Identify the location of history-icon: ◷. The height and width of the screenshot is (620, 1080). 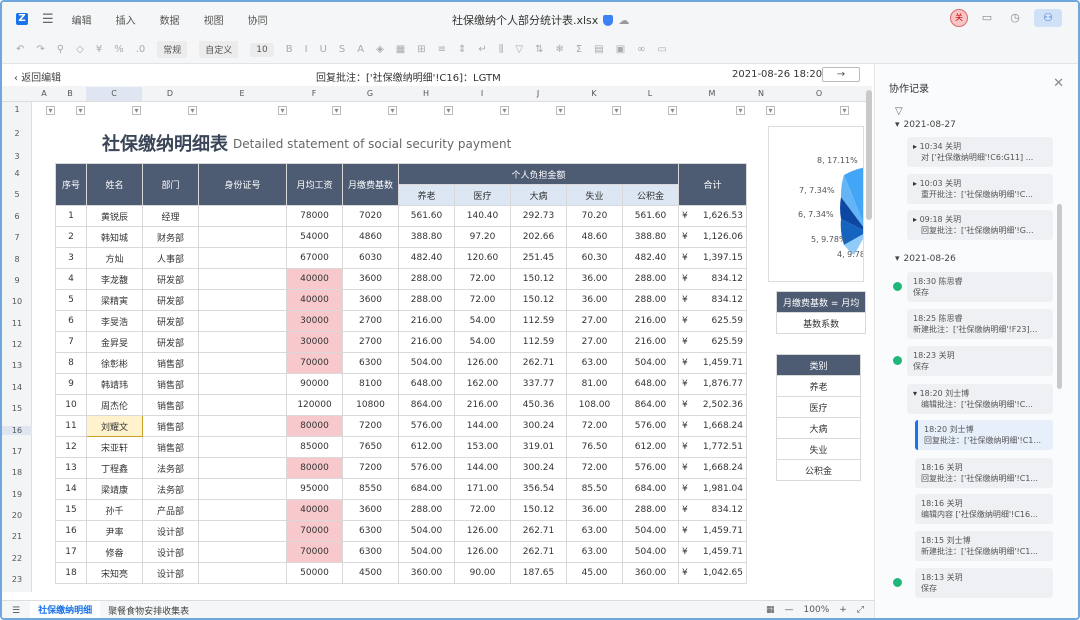
(1015, 18).